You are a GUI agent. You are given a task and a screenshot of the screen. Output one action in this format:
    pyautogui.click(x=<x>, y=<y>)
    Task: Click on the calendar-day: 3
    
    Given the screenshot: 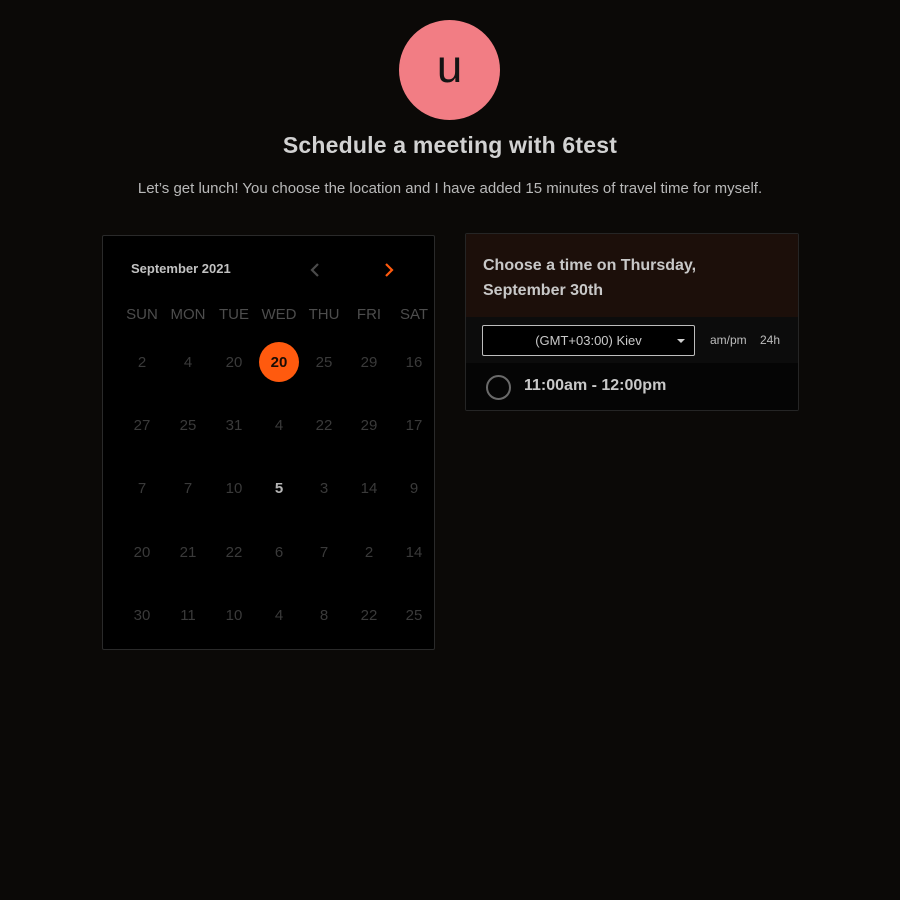 What is the action you would take?
    pyautogui.click(x=324, y=488)
    